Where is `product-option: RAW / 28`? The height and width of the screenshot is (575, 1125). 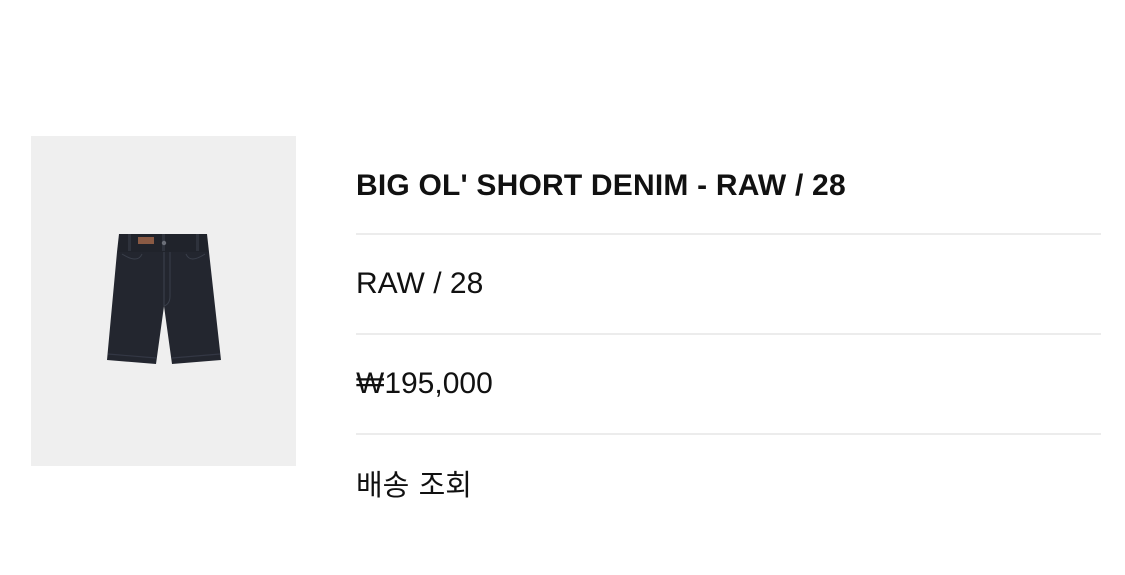
product-option: RAW / 28 is located at coordinates (420, 283).